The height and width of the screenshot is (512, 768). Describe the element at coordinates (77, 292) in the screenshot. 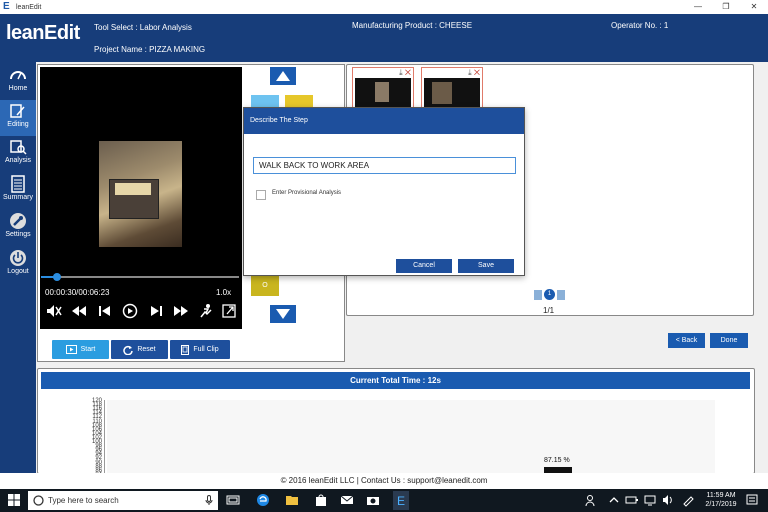

I see `video-time: 00:00:30/00:06:23` at that location.